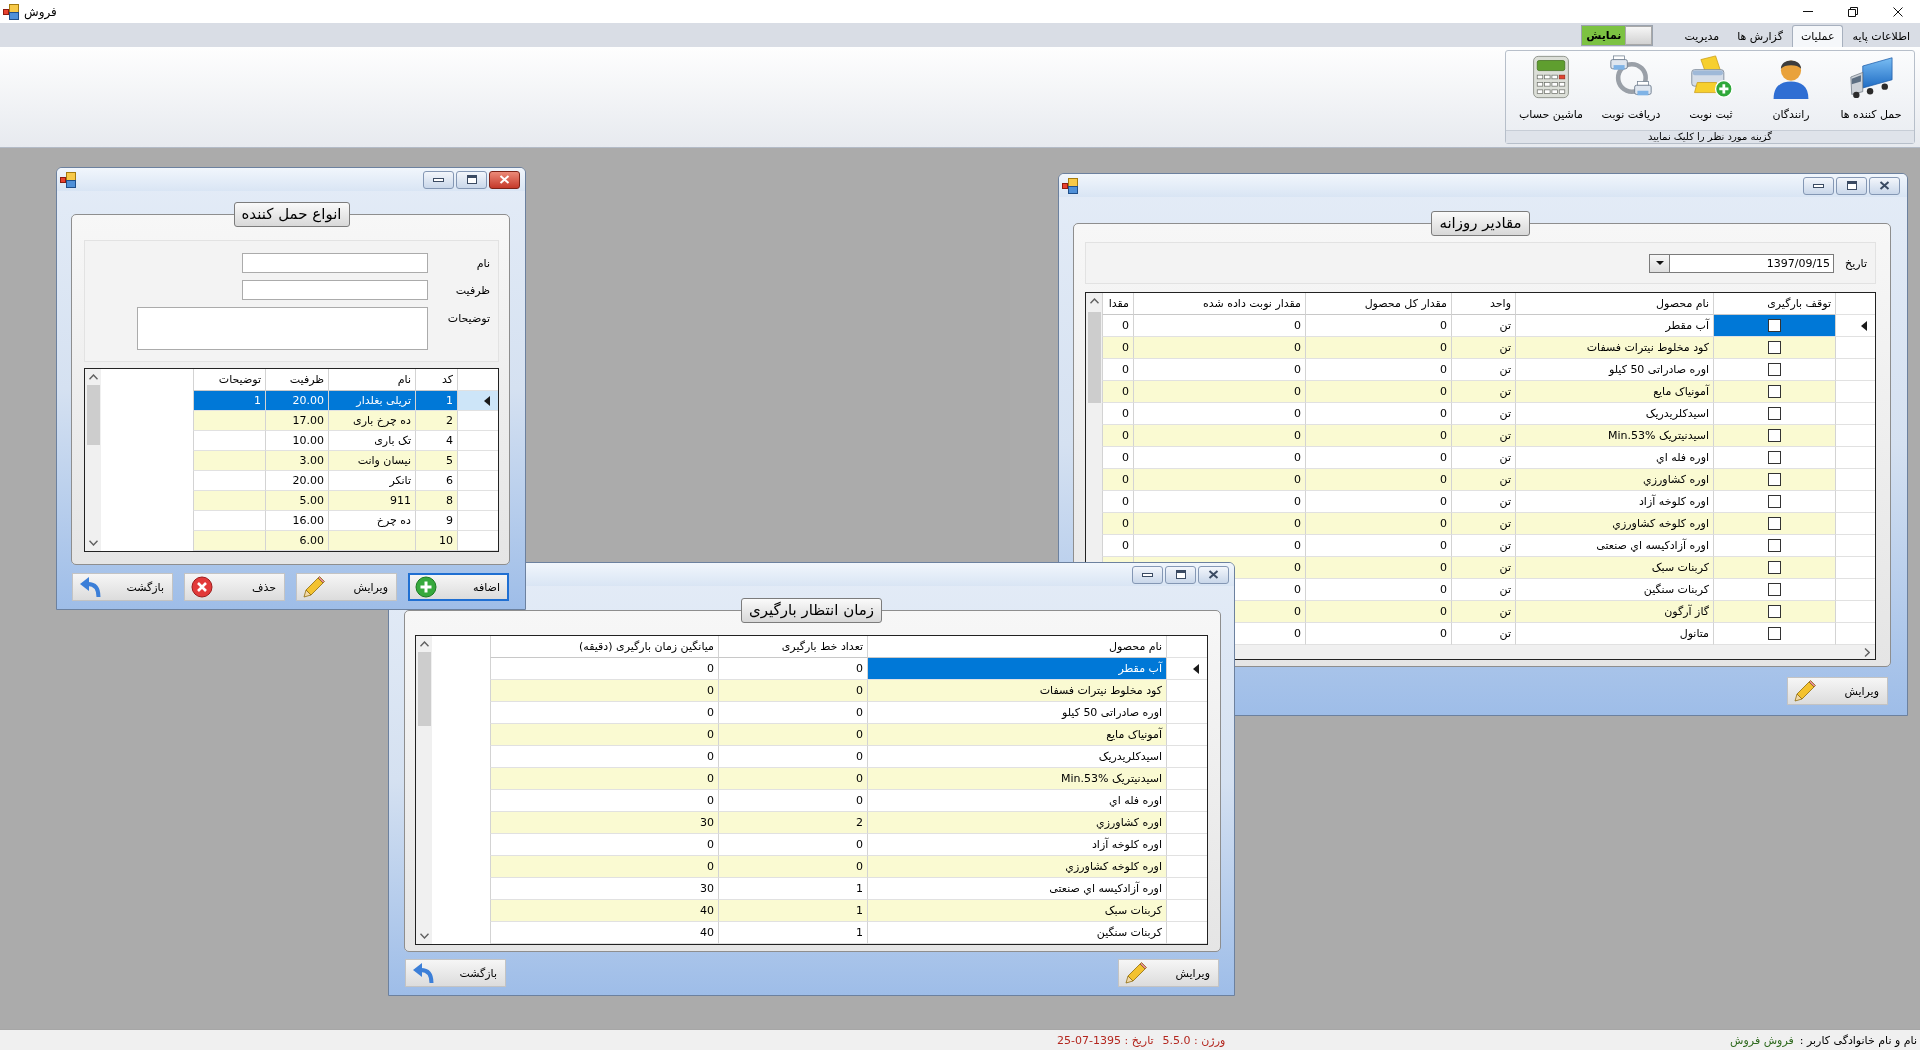 The image size is (1920, 1050). What do you see at coordinates (1852, 11) in the screenshot?
I see `restore-icon` at bounding box center [1852, 11].